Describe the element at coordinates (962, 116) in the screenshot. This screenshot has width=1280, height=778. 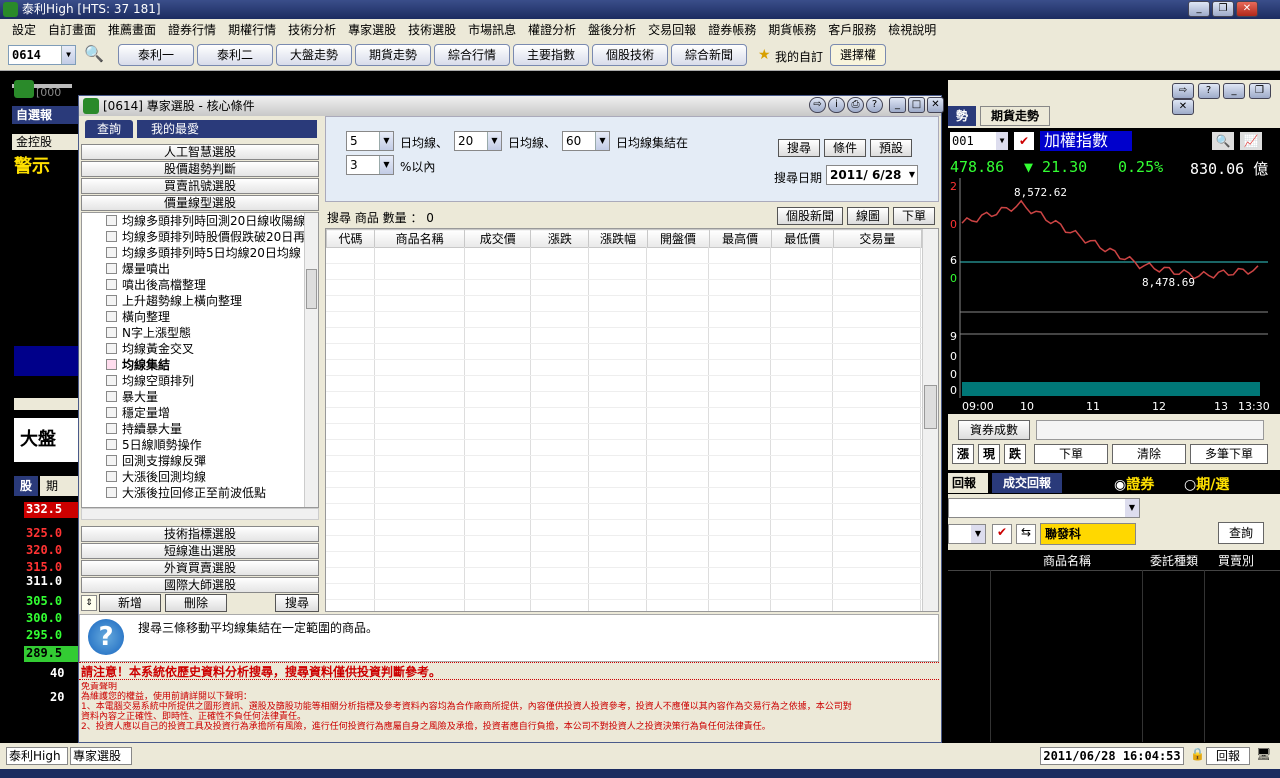
I see `tab-trend: 勢` at that location.